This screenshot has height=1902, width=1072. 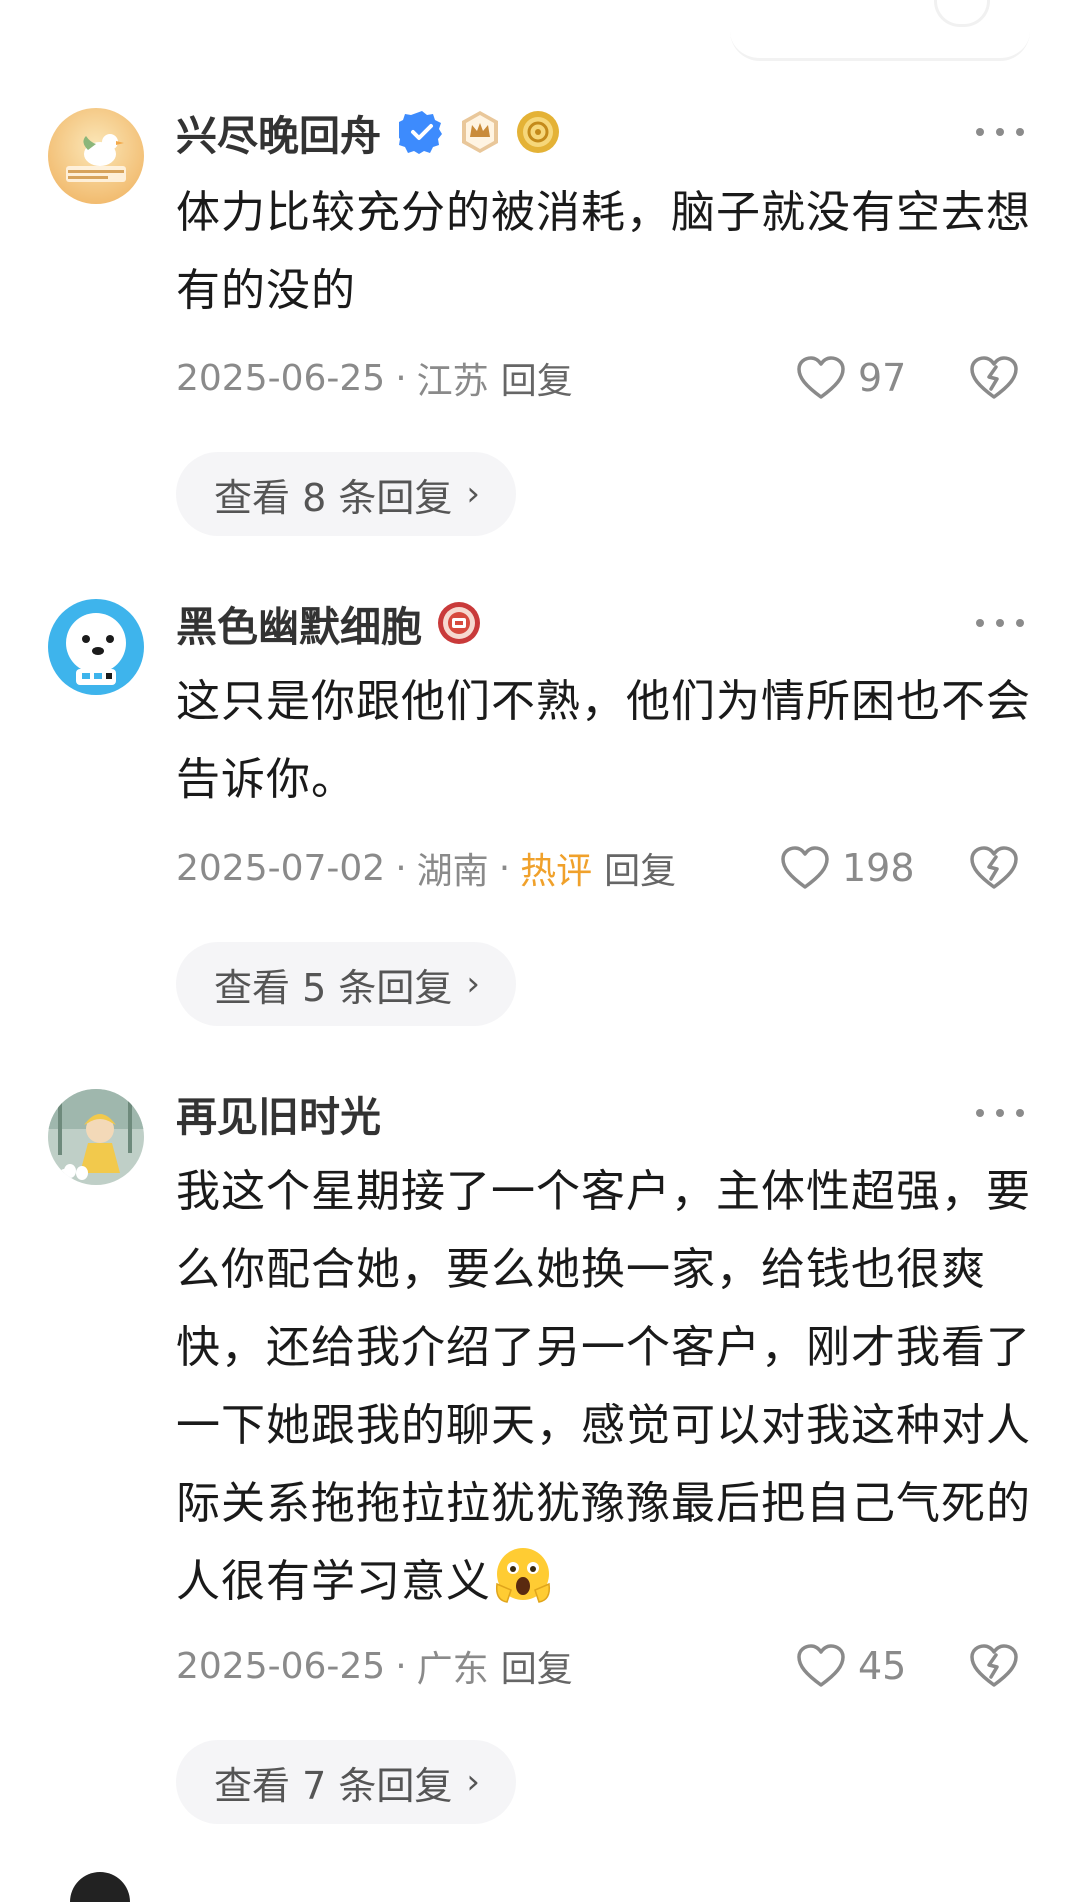 I want to click on username: 兴尽晚回舟, so click(x=368, y=132).